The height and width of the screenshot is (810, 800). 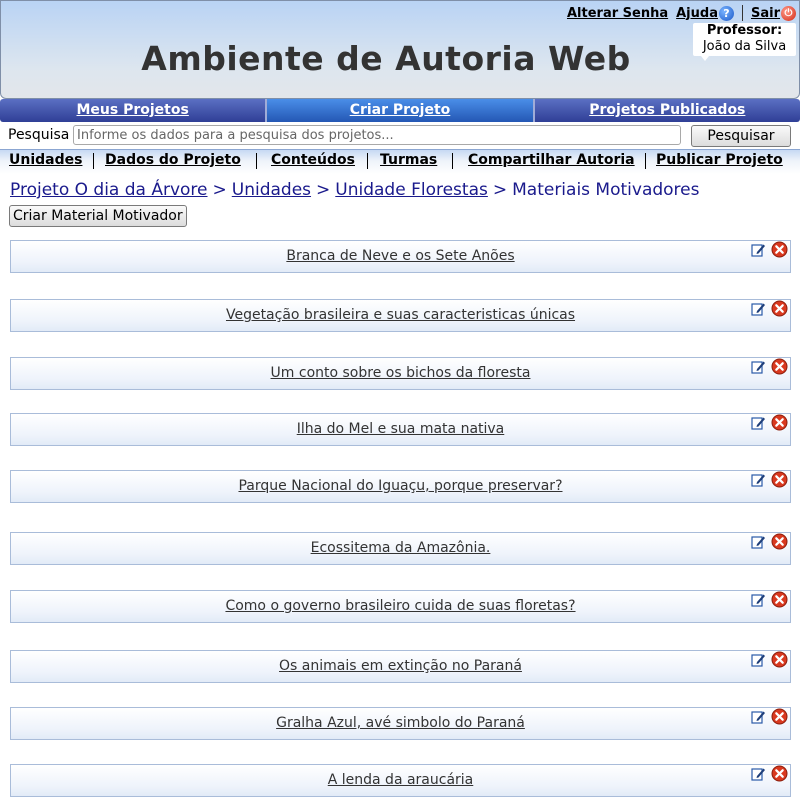 What do you see at coordinates (765, 13) in the screenshot?
I see `exit-link: Sair` at bounding box center [765, 13].